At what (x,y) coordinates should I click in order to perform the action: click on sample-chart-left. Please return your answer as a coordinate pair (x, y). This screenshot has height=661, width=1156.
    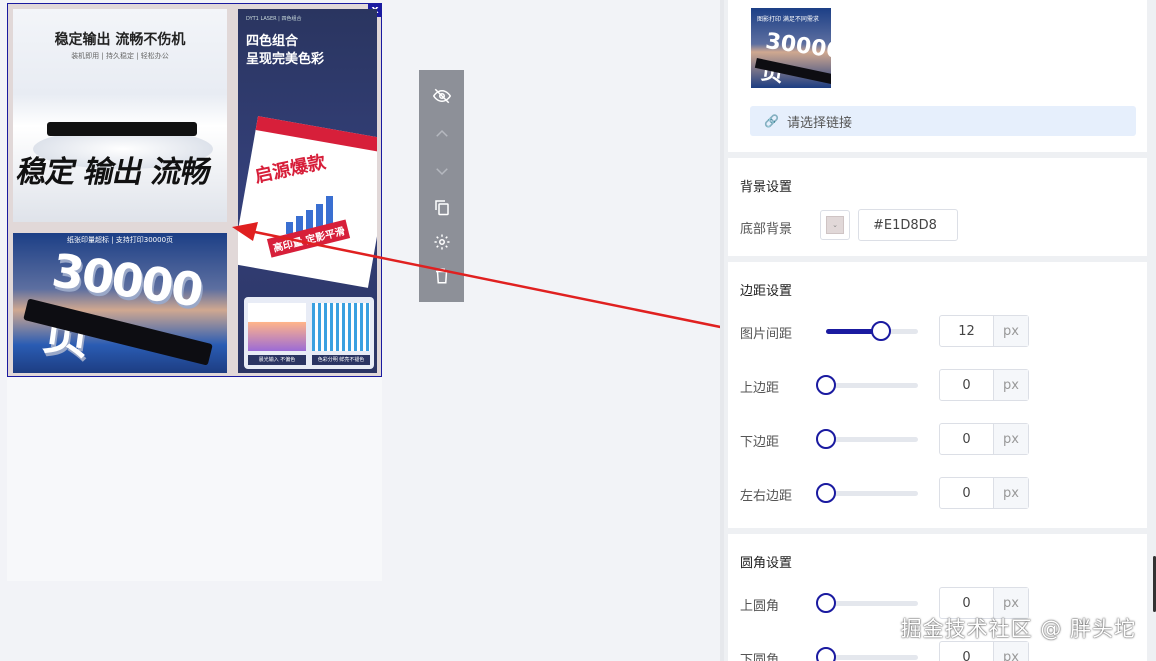
    Looking at the image, I should click on (277, 327).